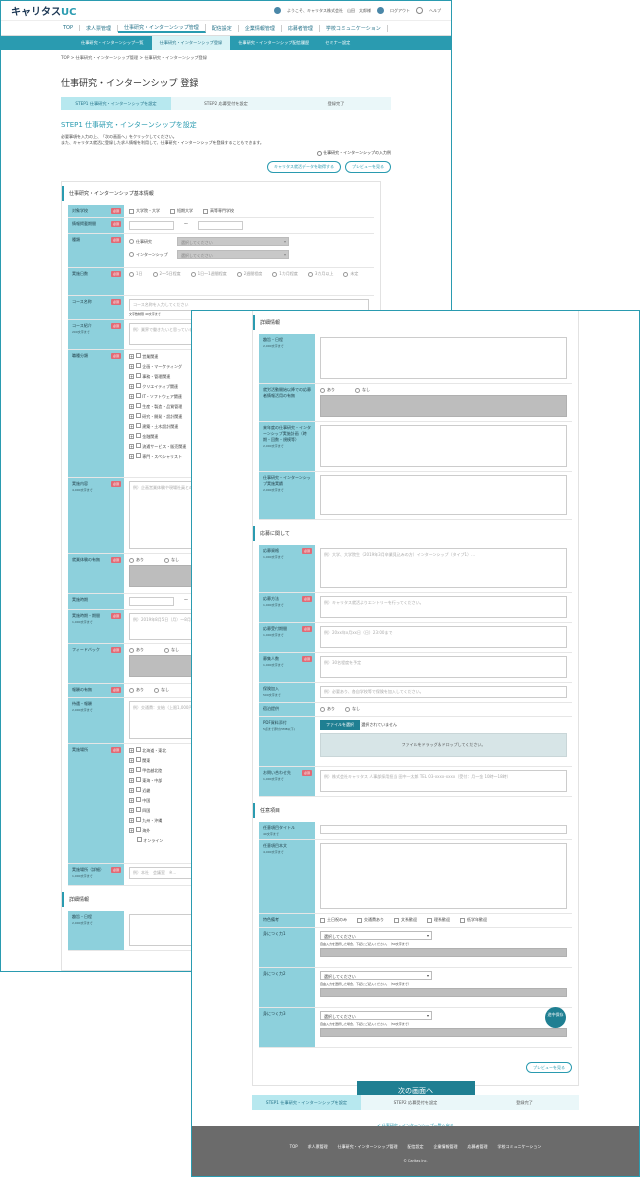 This screenshot has width=640, height=1177. I want to click on place-item: + 関東, so click(147, 760).